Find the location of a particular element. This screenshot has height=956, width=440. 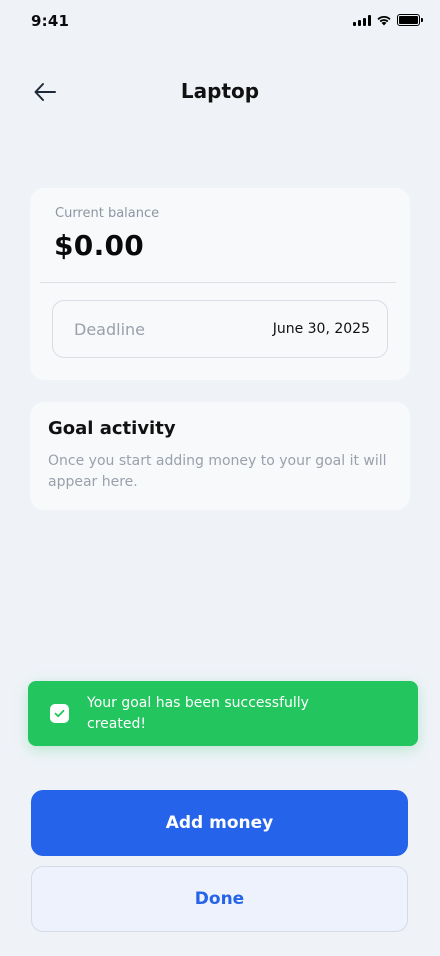

status-icons is located at coordinates (388, 20).